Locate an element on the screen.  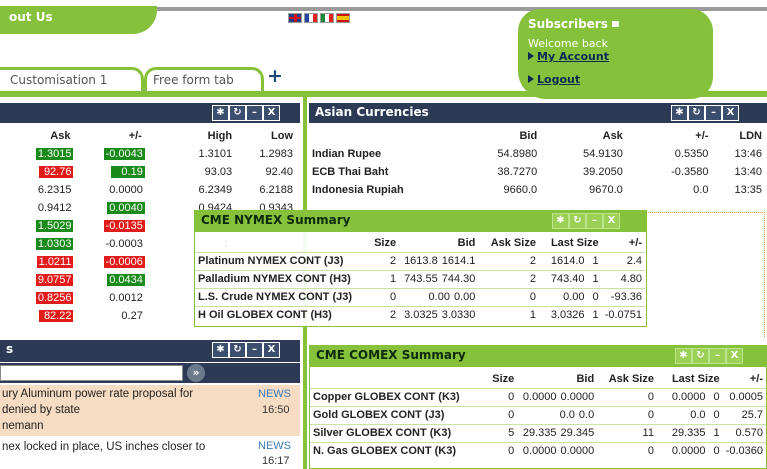
ask-cell: 1.0303 is located at coordinates (37, 244).